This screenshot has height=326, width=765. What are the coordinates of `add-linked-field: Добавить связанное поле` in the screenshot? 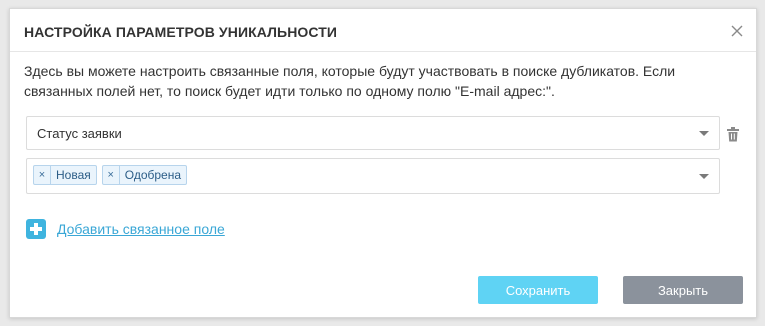 It's located at (125, 229).